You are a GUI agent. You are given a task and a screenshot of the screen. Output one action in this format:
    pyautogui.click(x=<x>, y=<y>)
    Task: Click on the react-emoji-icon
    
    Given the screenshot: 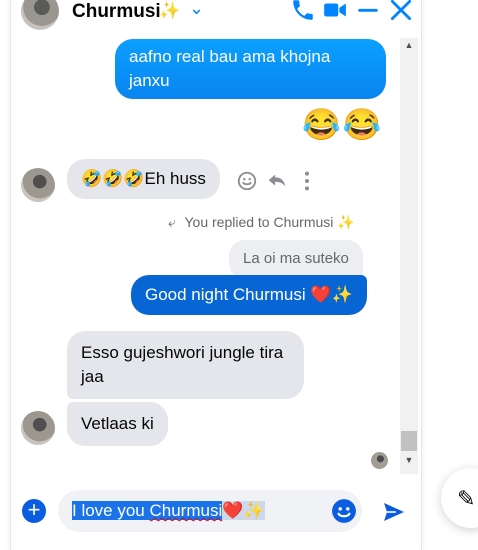 What is the action you would take?
    pyautogui.click(x=247, y=181)
    